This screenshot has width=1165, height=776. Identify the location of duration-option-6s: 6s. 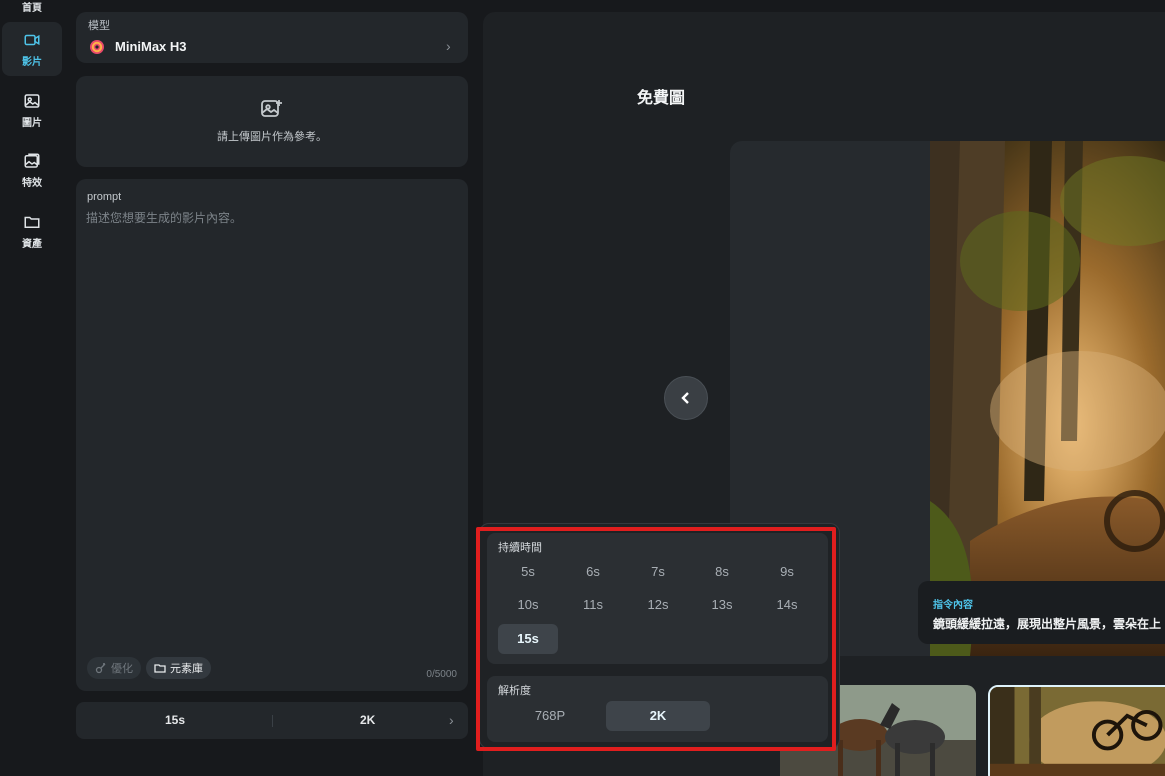
(593, 572).